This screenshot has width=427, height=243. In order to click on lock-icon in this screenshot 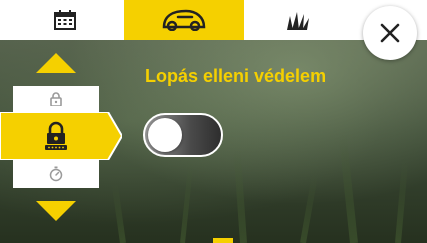, I will do `click(56, 99)`.